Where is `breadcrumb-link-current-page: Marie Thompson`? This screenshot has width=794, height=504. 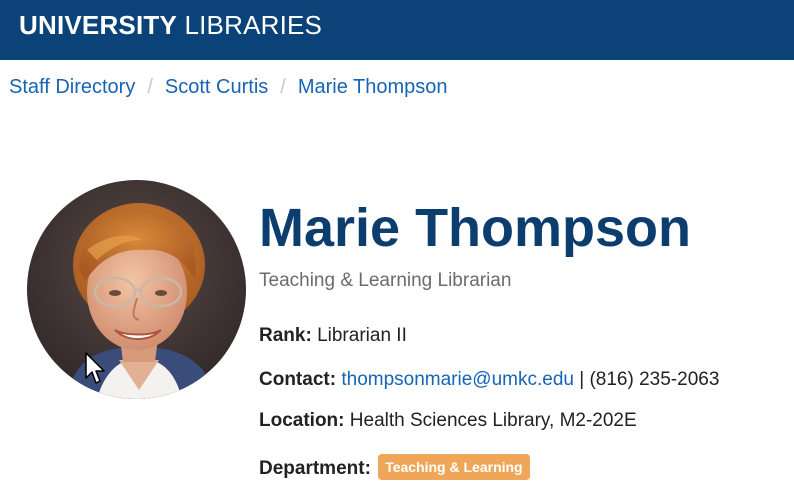 breadcrumb-link-current-page: Marie Thompson is located at coordinates (373, 87).